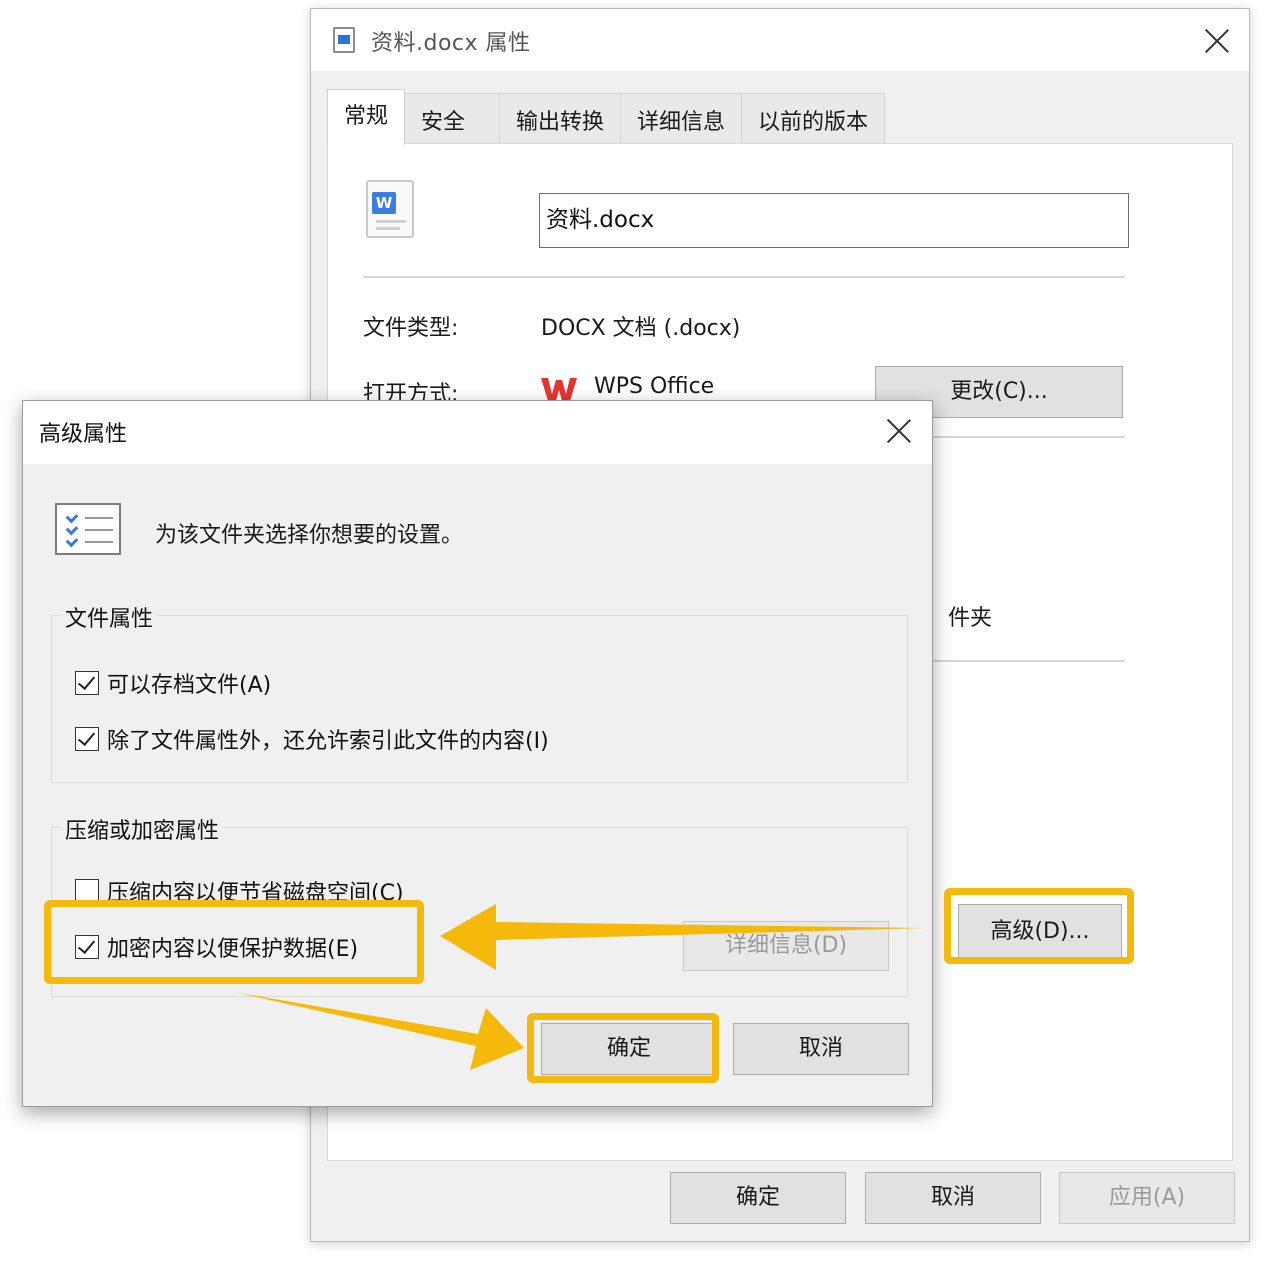  What do you see at coordinates (83, 434) in the screenshot?
I see `advanced-dialog-title: 高级属性` at bounding box center [83, 434].